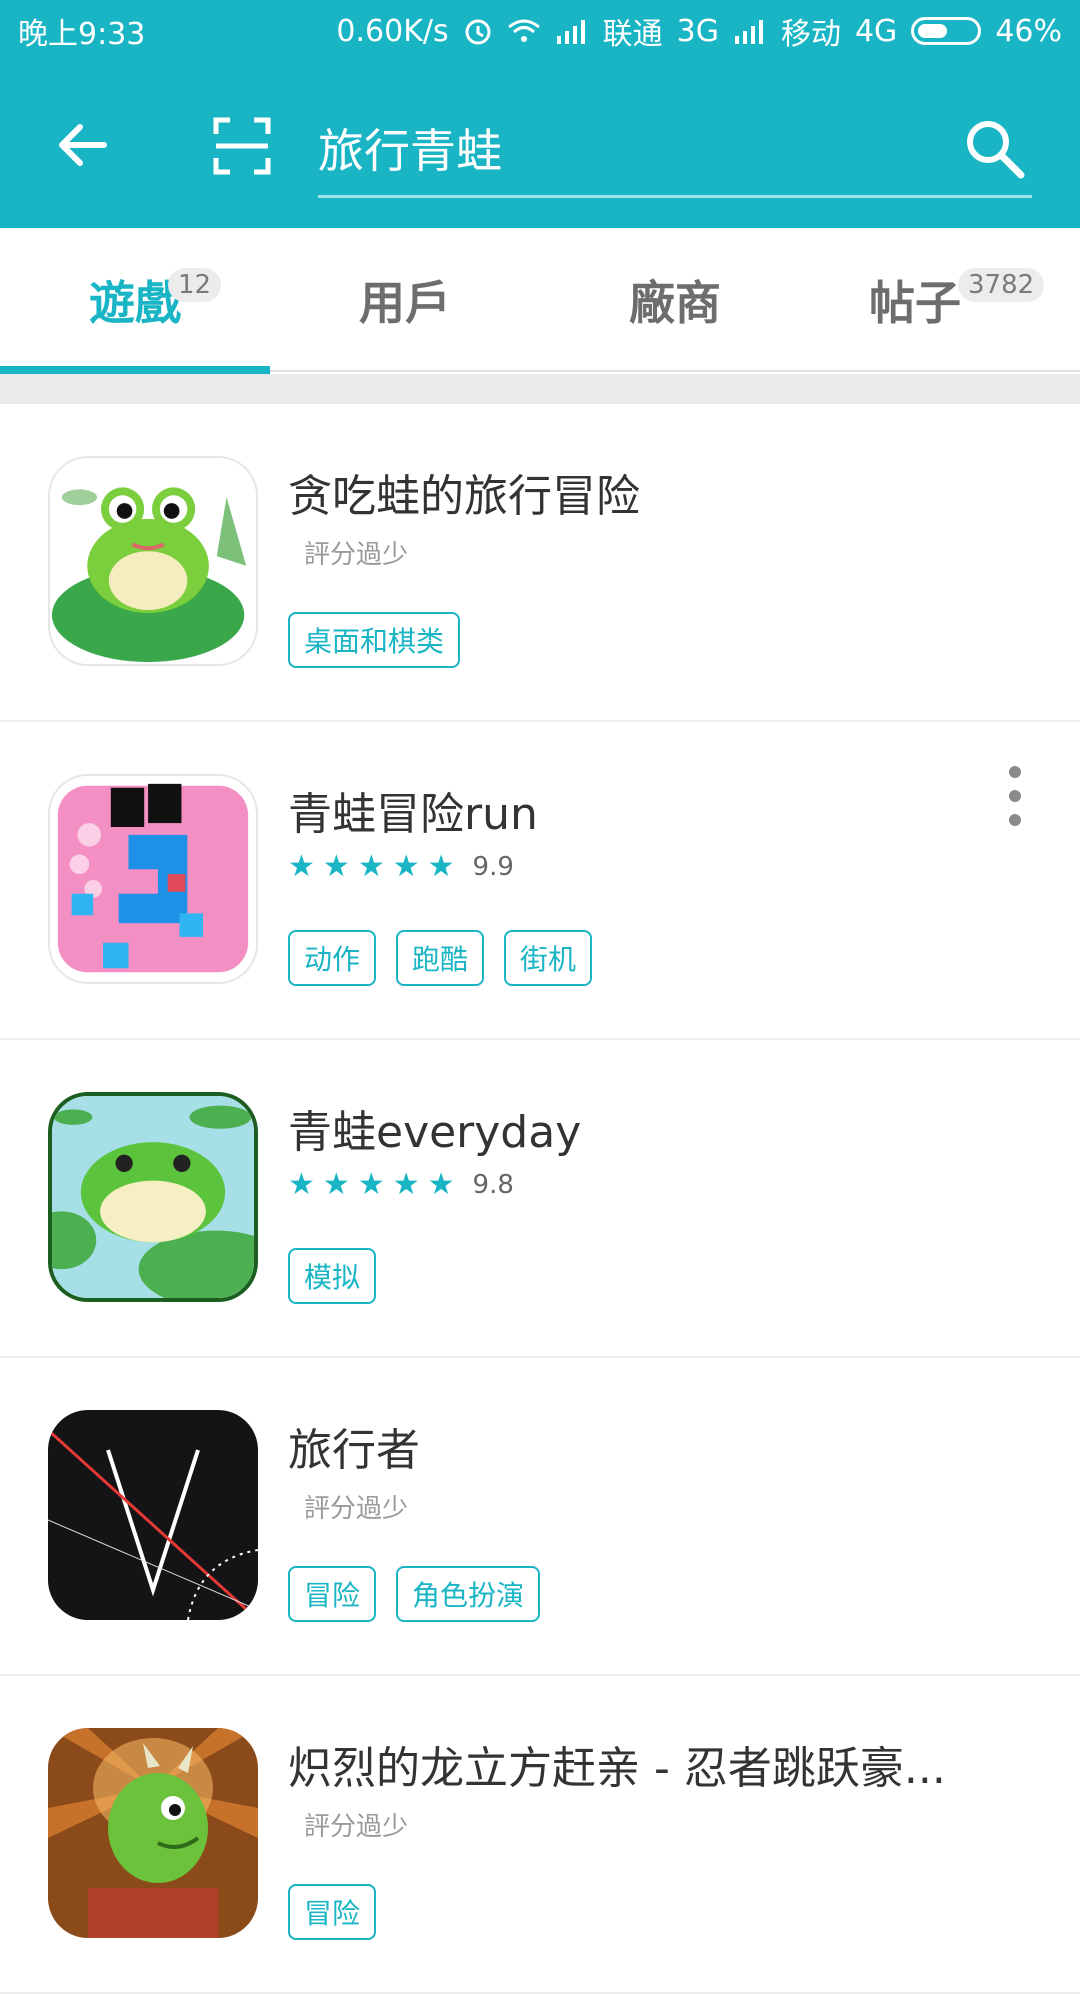  I want to click on battery-level: 46%, so click(1028, 31).